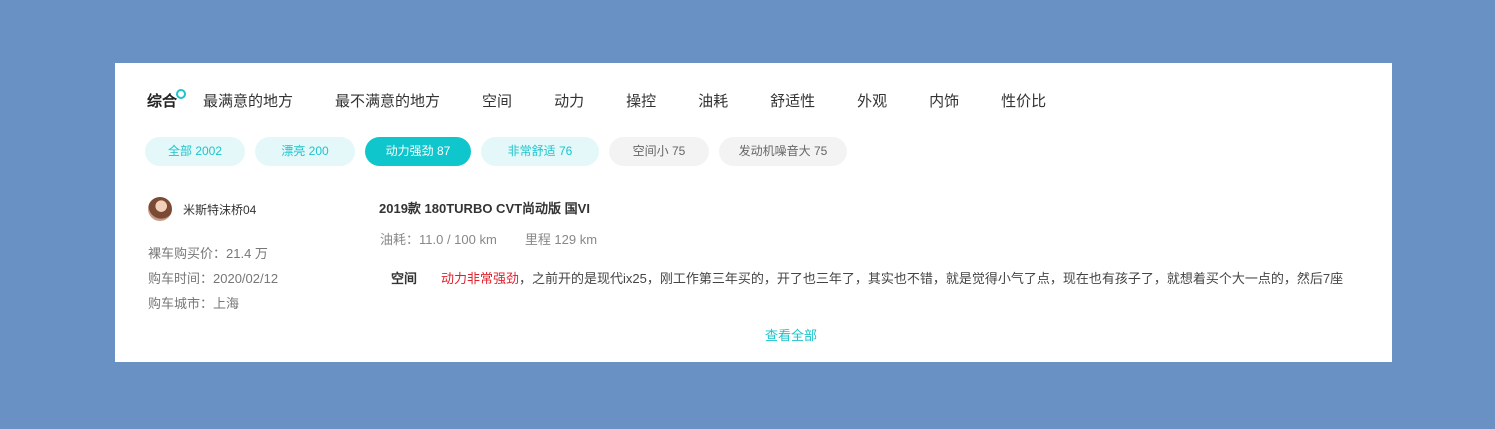  What do you see at coordinates (160, 209) in the screenshot?
I see `avatar` at bounding box center [160, 209].